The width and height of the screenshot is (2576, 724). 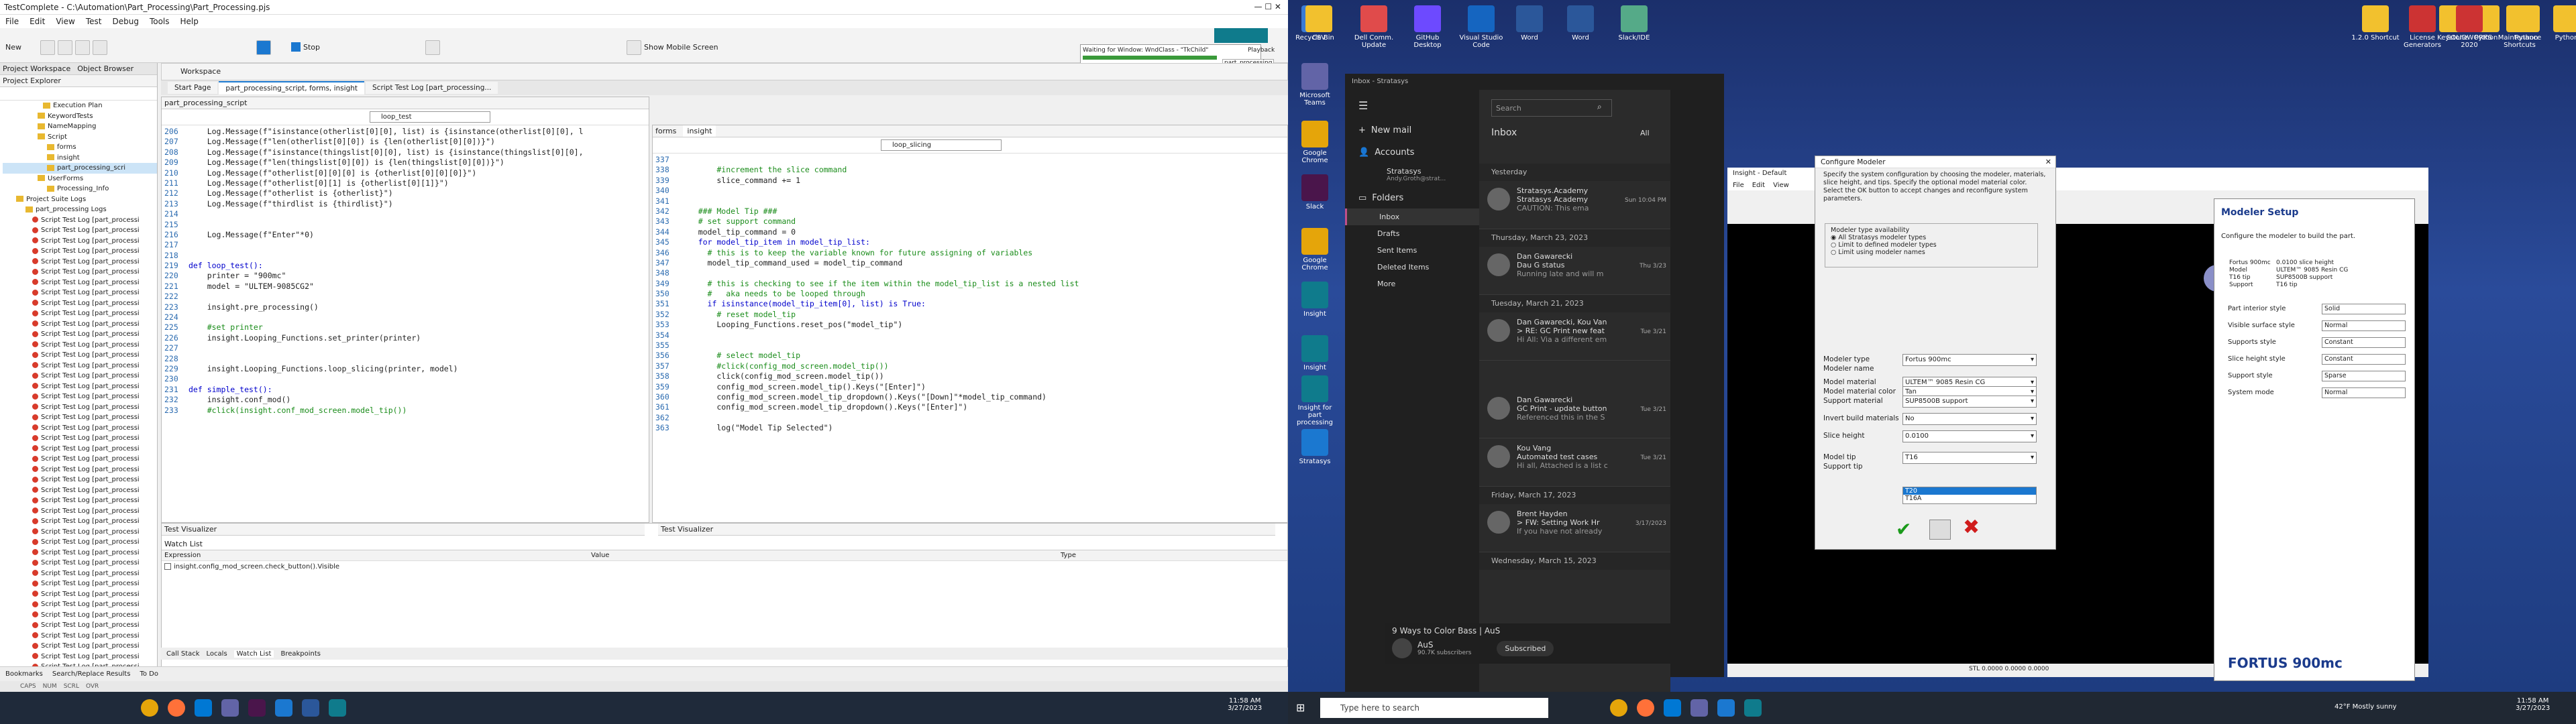 I want to click on tree-item-processing-info: Processing_Info, so click(x=80, y=189).